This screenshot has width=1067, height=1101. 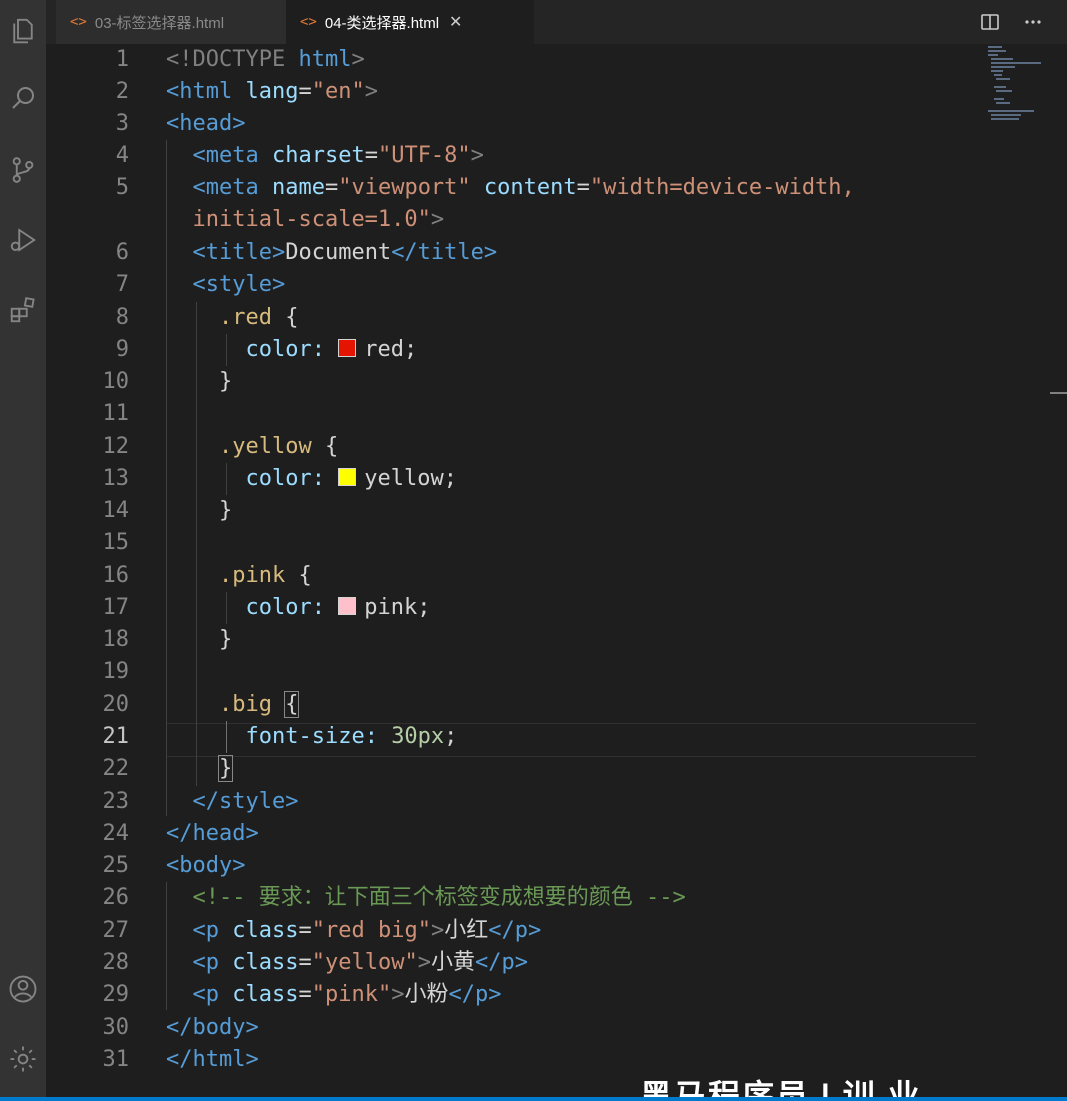 I want to click on code-line-30: </body>, so click(x=212, y=1027).